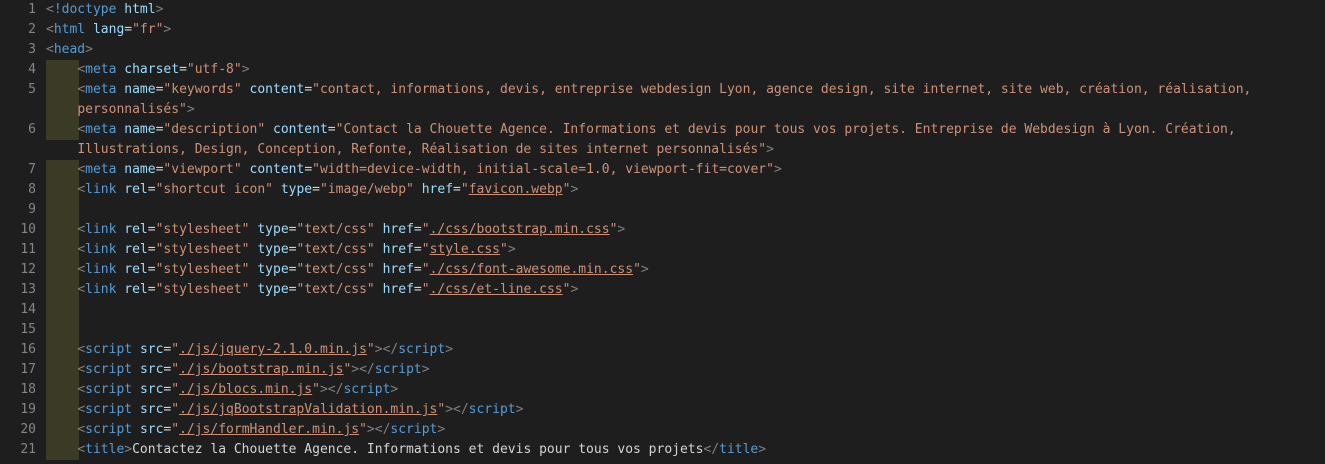 This screenshot has width=1325, height=464. What do you see at coordinates (101, 289) in the screenshot?
I see `code-token: link` at bounding box center [101, 289].